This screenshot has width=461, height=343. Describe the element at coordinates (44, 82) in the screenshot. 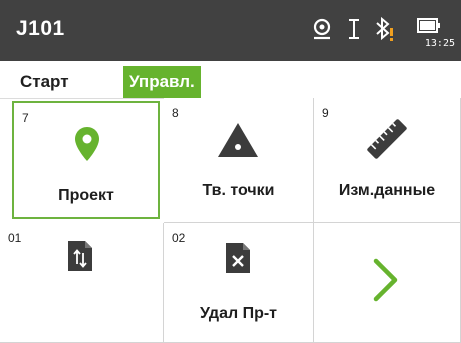

I see `tab-start: Старт` at that location.